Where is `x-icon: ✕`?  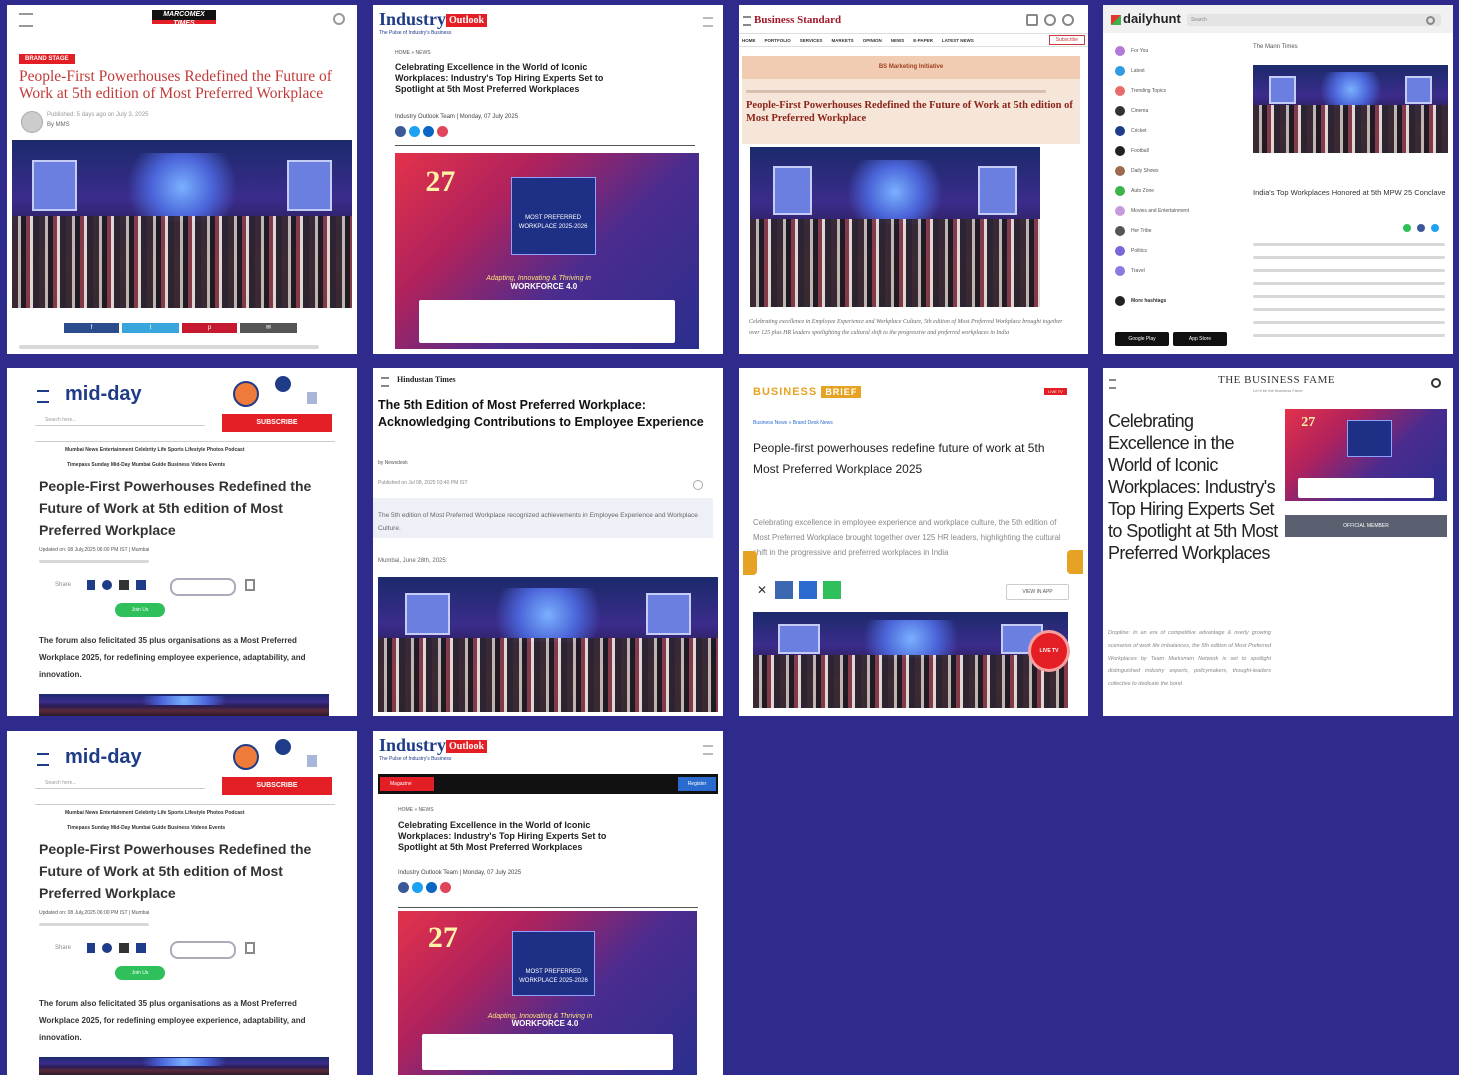 x-icon: ✕ is located at coordinates (763, 590).